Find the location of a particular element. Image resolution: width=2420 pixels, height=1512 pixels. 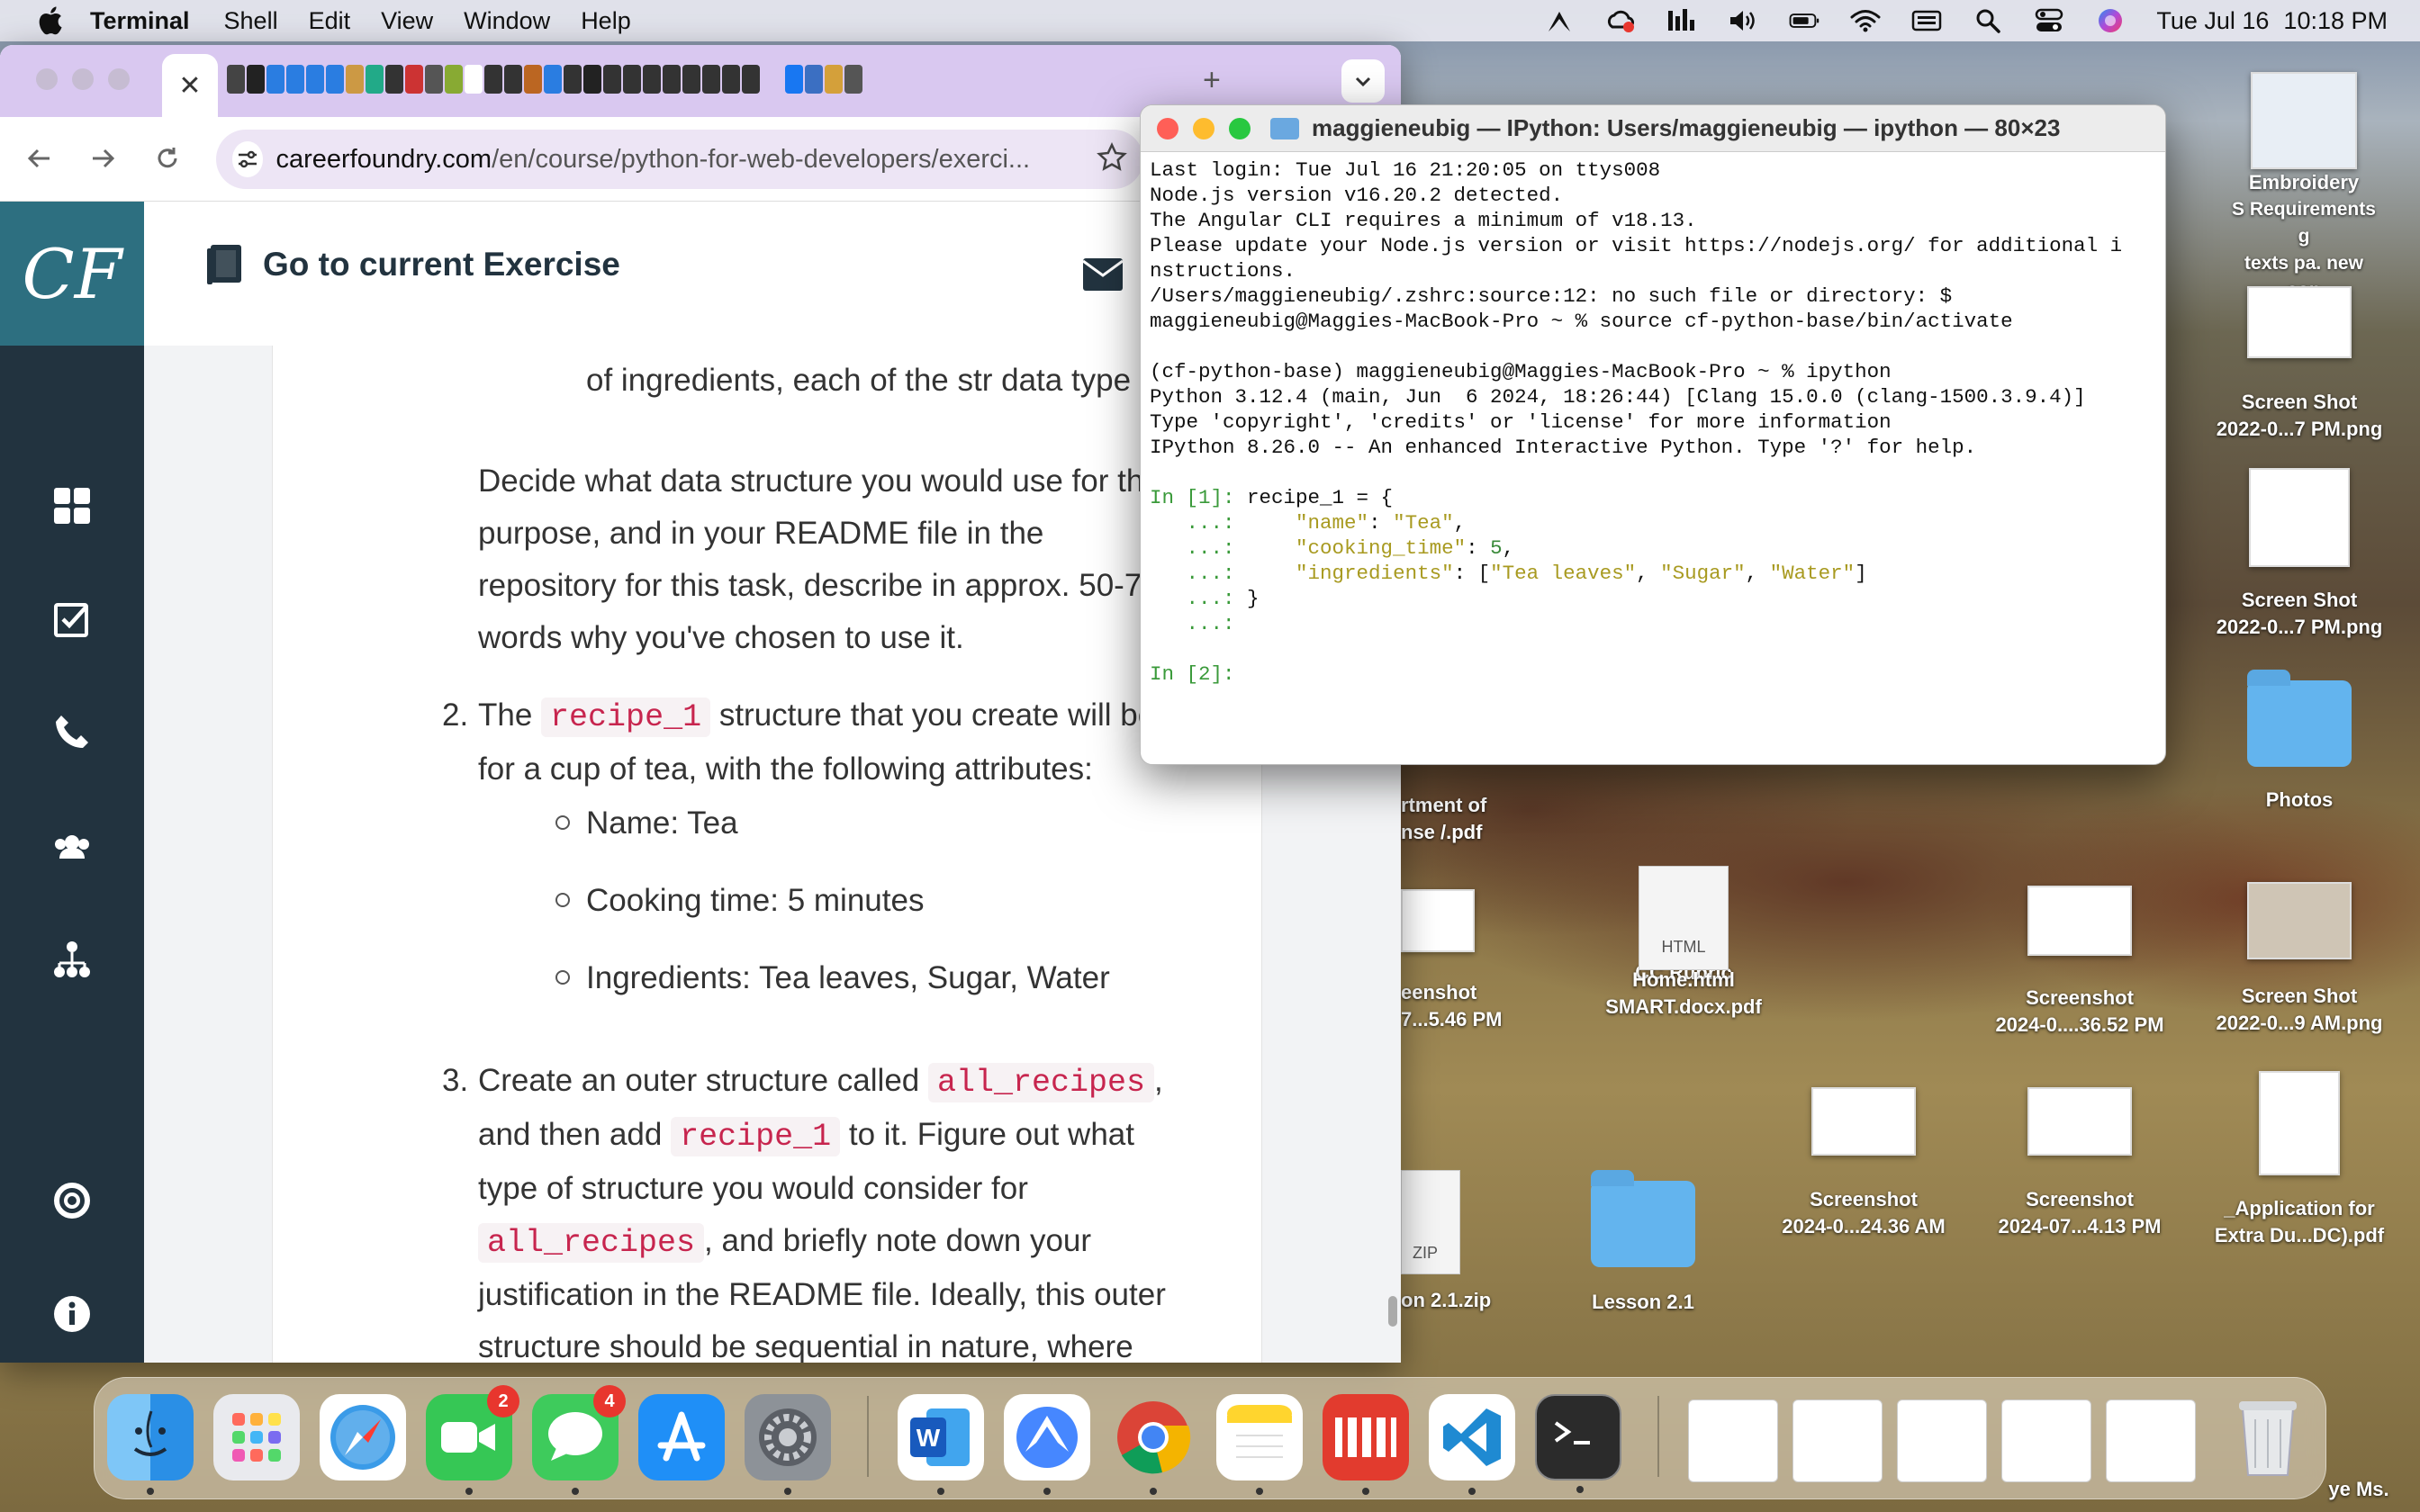

desktop-icon-zip: ZIP on 2.1.zip is located at coordinates (1459, 1242).